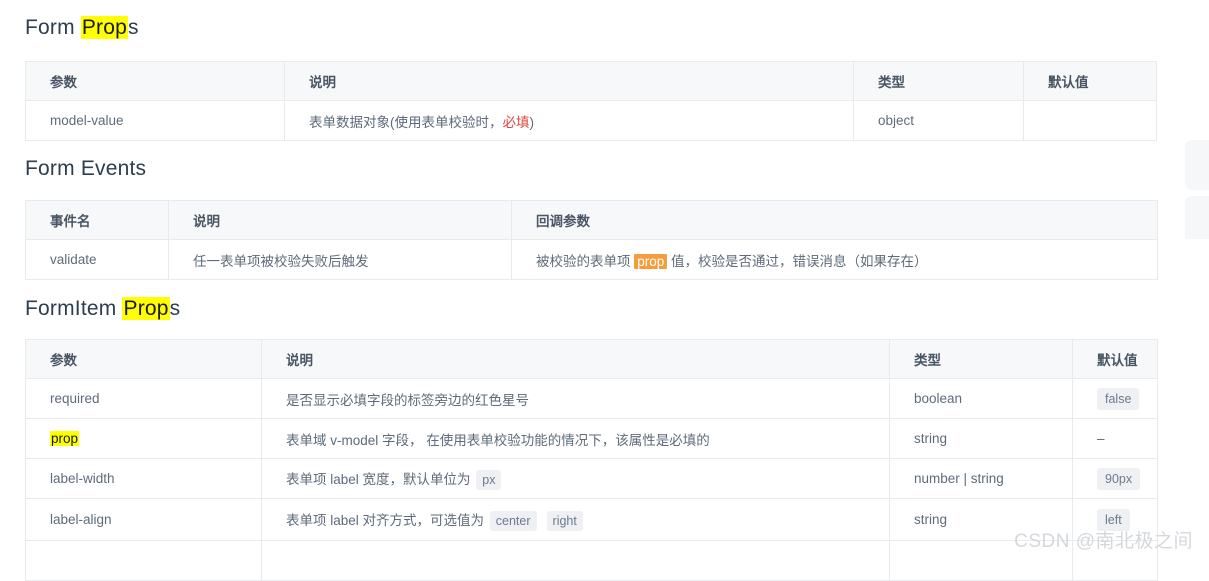 The width and height of the screenshot is (1209, 581). Describe the element at coordinates (146, 308) in the screenshot. I see `heading-highlight-formitem-props: Prop` at that location.